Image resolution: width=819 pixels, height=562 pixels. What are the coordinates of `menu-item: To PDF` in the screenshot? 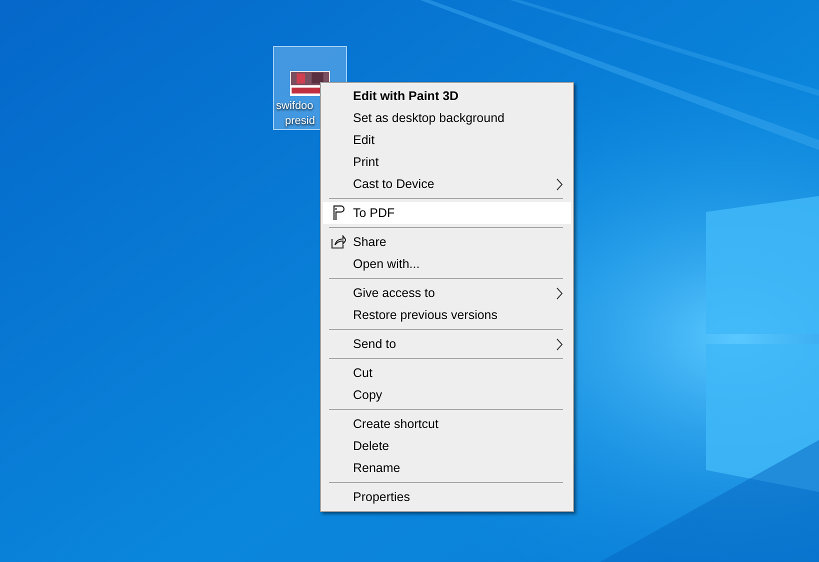 It's located at (447, 213).